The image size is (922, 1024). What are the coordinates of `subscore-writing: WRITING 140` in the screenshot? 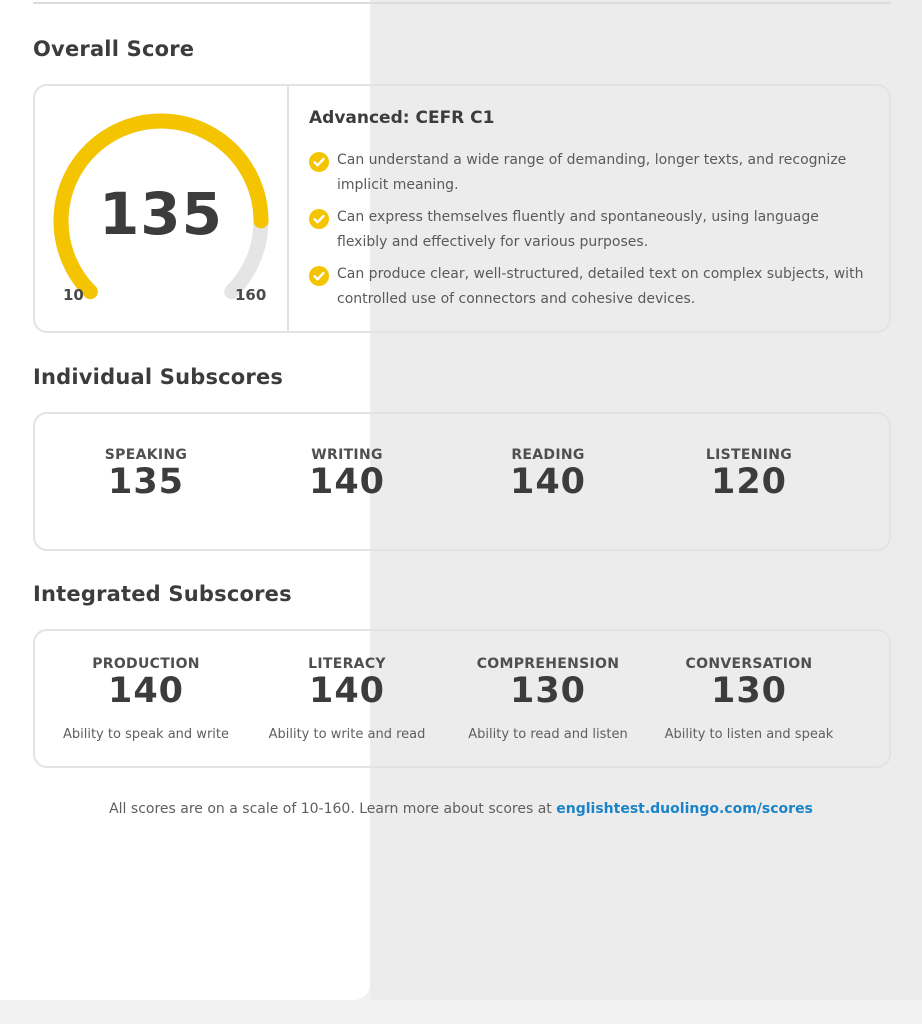 It's located at (347, 474).